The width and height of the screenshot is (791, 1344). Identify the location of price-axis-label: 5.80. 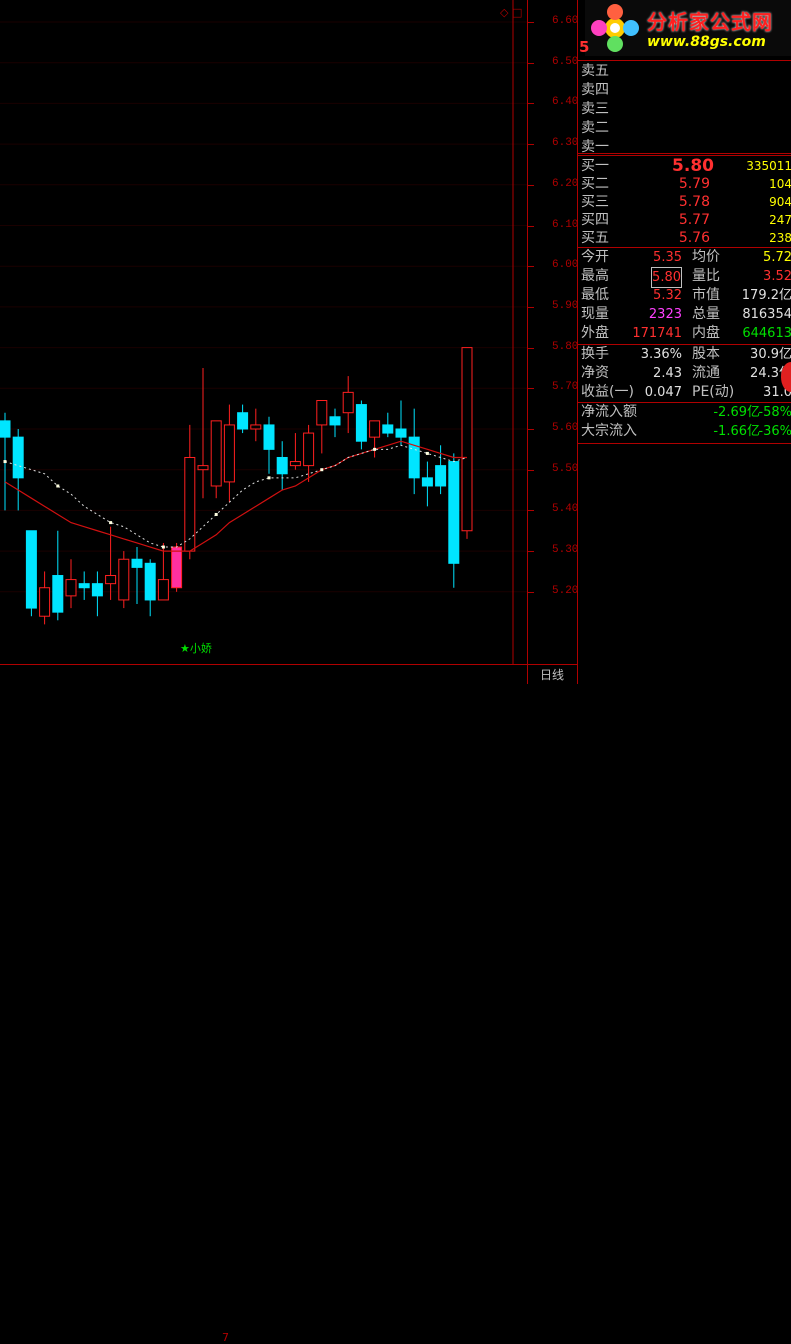
(565, 346).